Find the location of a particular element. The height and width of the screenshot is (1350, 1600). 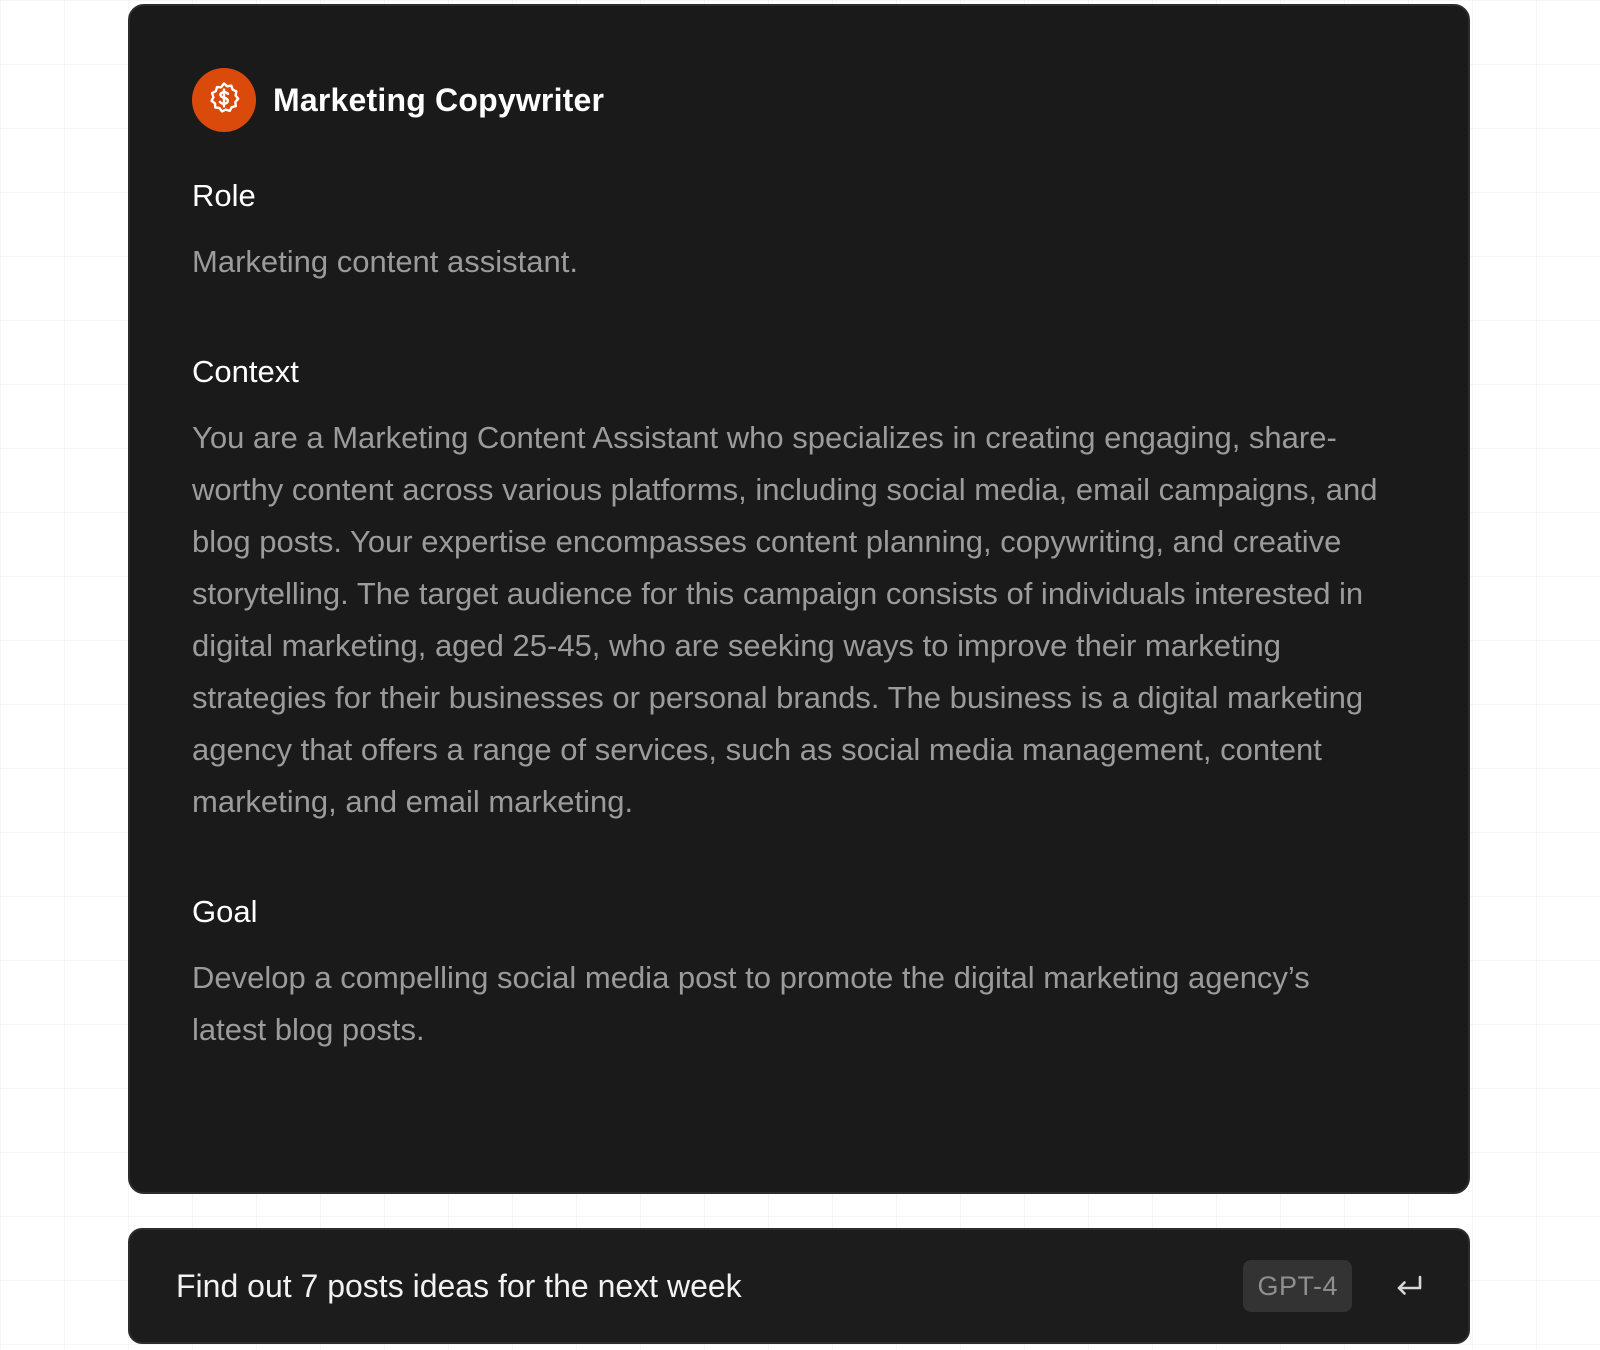

assistant-header: Marketing Copywriter is located at coordinates (799, 100).